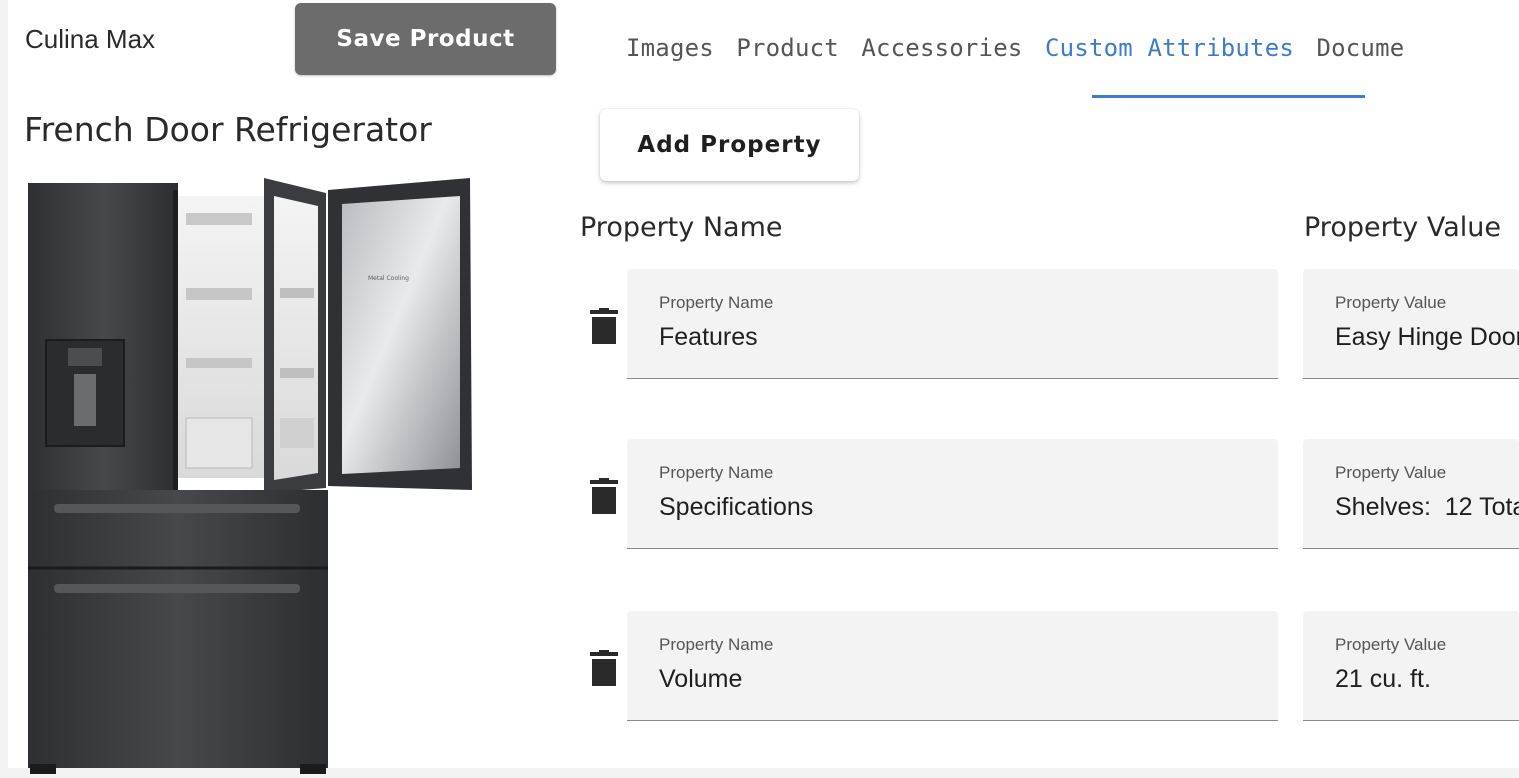  I want to click on active-tab-indicator, so click(1228, 96).